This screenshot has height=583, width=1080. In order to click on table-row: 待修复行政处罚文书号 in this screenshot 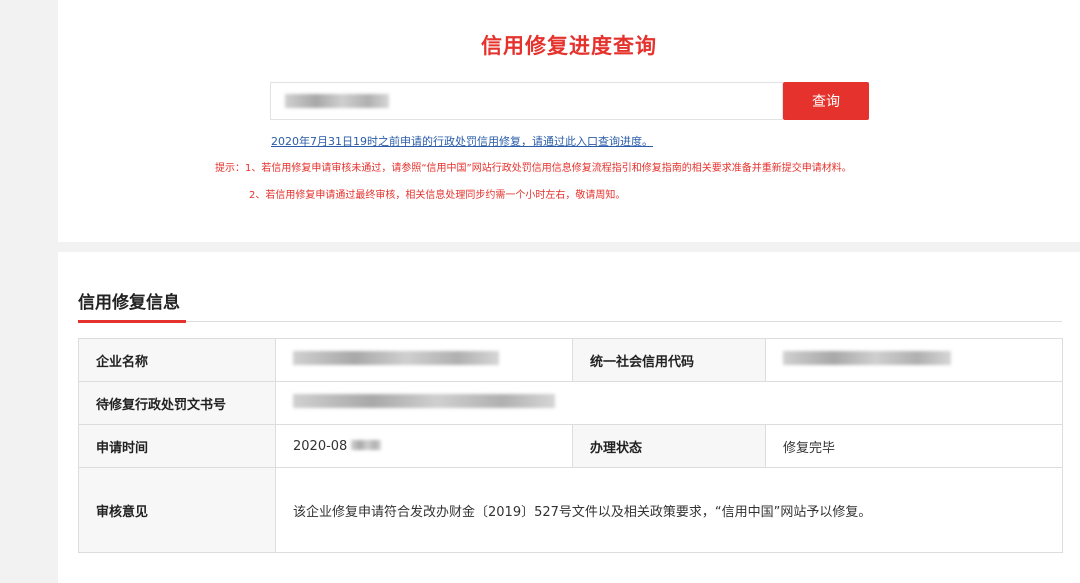, I will do `click(570, 403)`.